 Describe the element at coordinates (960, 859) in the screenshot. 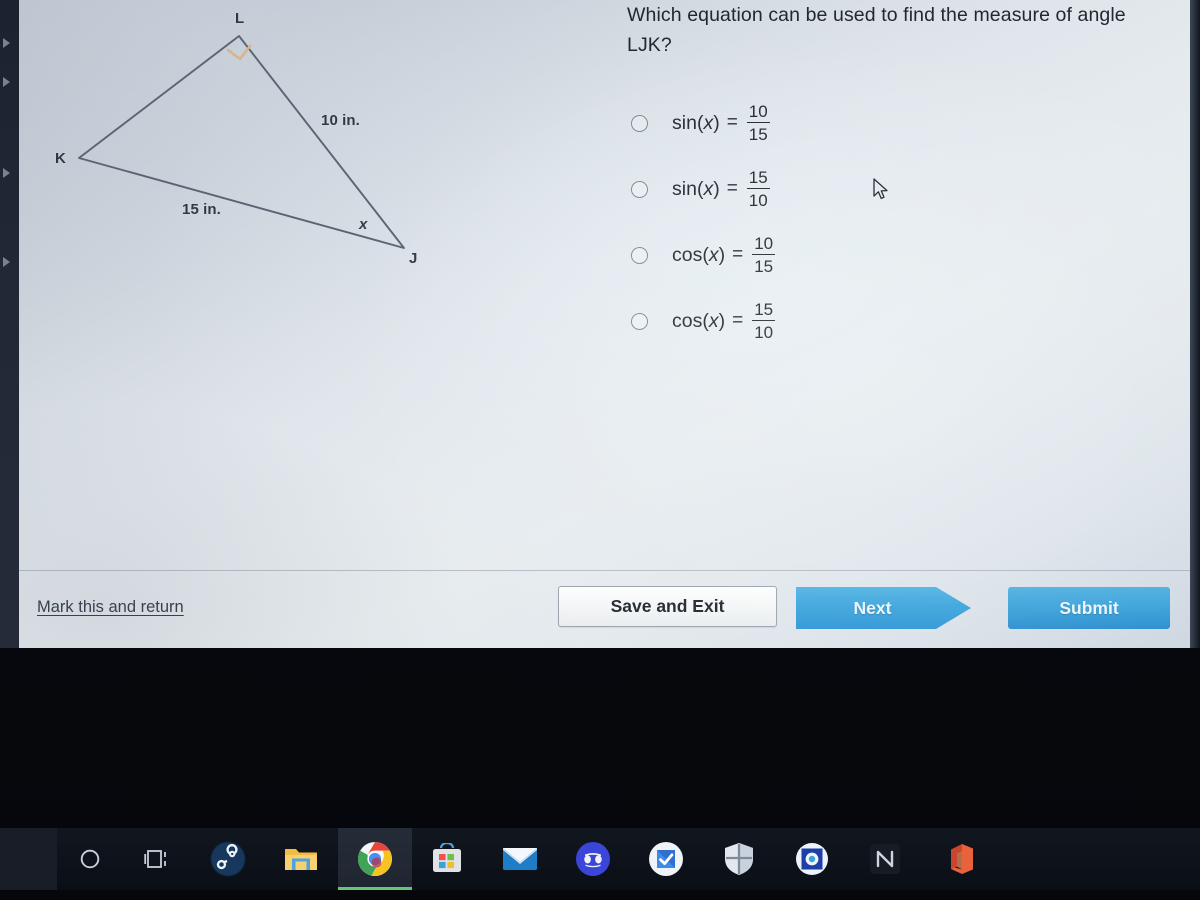

I see `office-icon` at that location.